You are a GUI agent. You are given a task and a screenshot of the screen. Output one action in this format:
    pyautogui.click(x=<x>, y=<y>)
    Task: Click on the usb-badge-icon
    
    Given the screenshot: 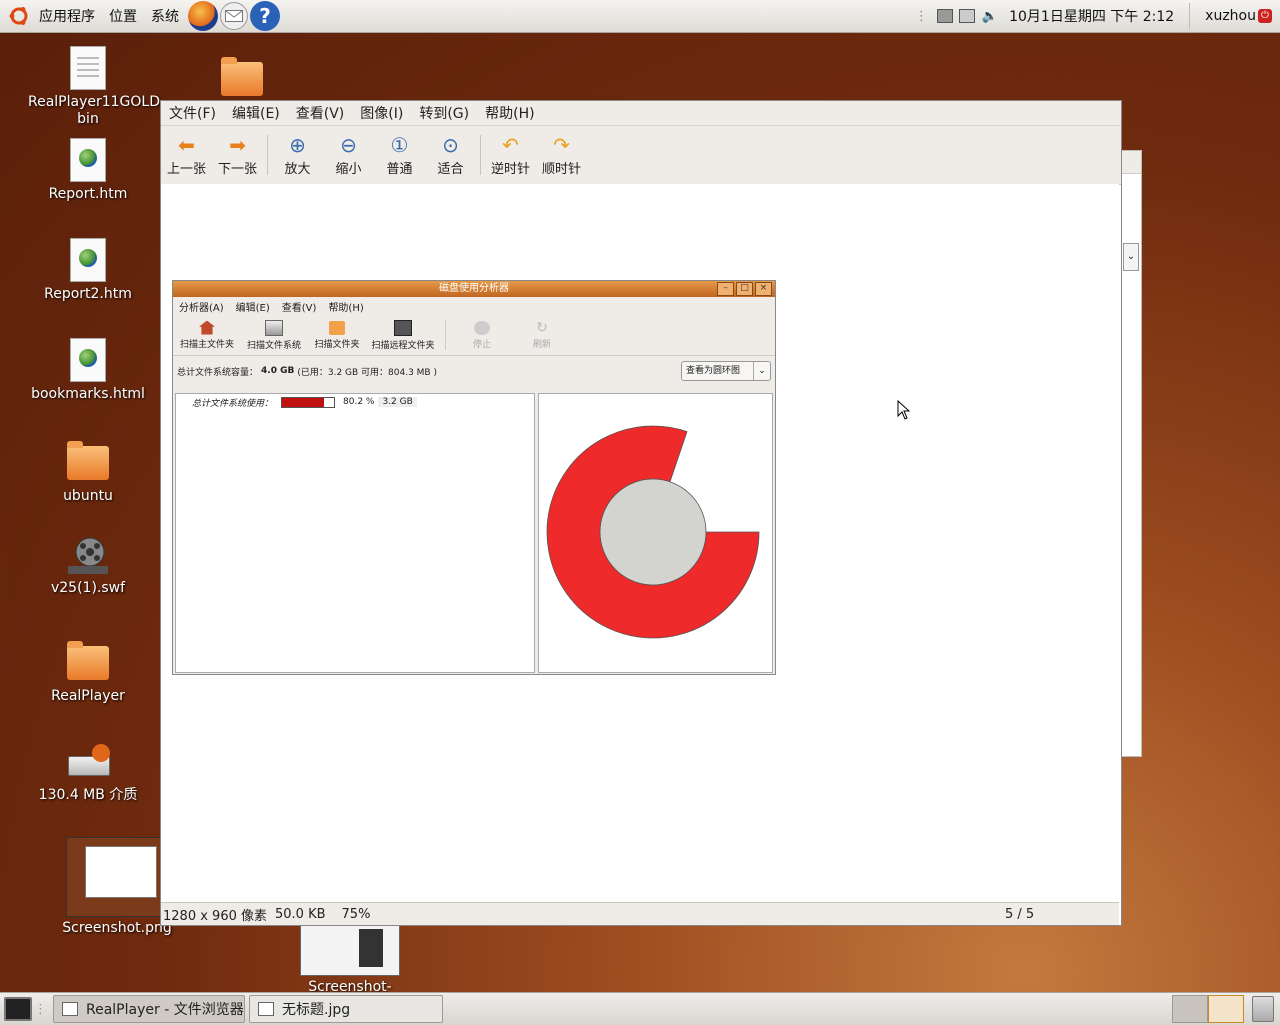 What is the action you would take?
    pyautogui.click(x=101, y=753)
    